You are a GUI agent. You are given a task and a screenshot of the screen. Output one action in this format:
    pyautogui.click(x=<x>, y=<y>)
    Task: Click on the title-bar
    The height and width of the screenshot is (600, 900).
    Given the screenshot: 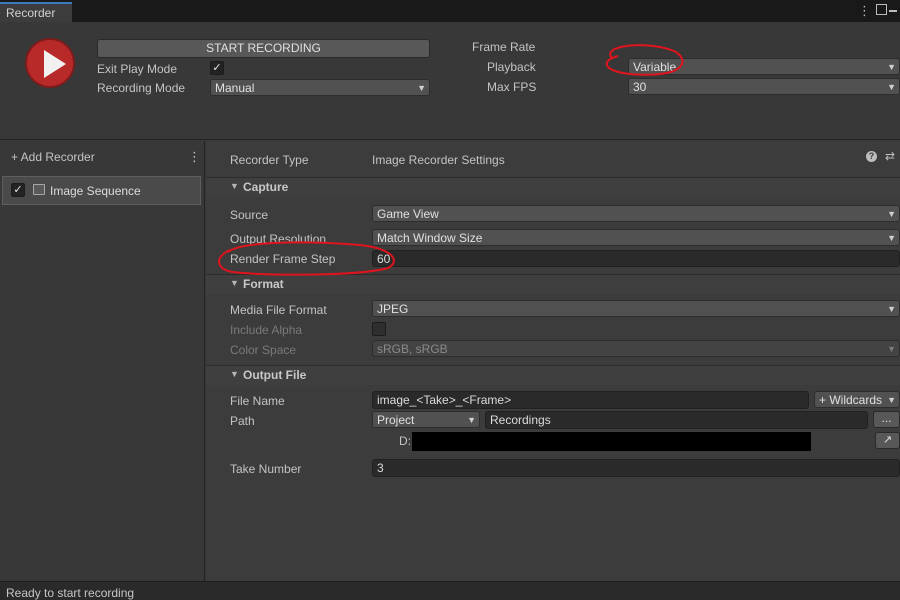 What is the action you would take?
    pyautogui.click(x=450, y=11)
    